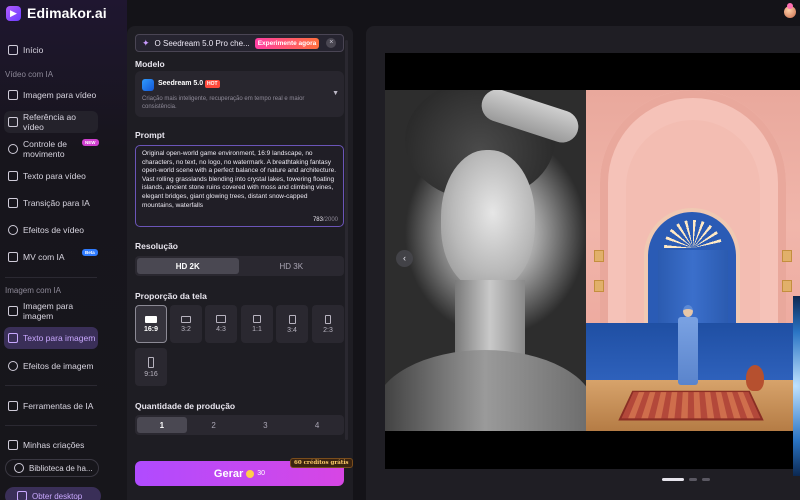 The width and height of the screenshot is (800, 500). What do you see at coordinates (257, 324) in the screenshot?
I see `ratio-option-1-1: 1:1` at bounding box center [257, 324].